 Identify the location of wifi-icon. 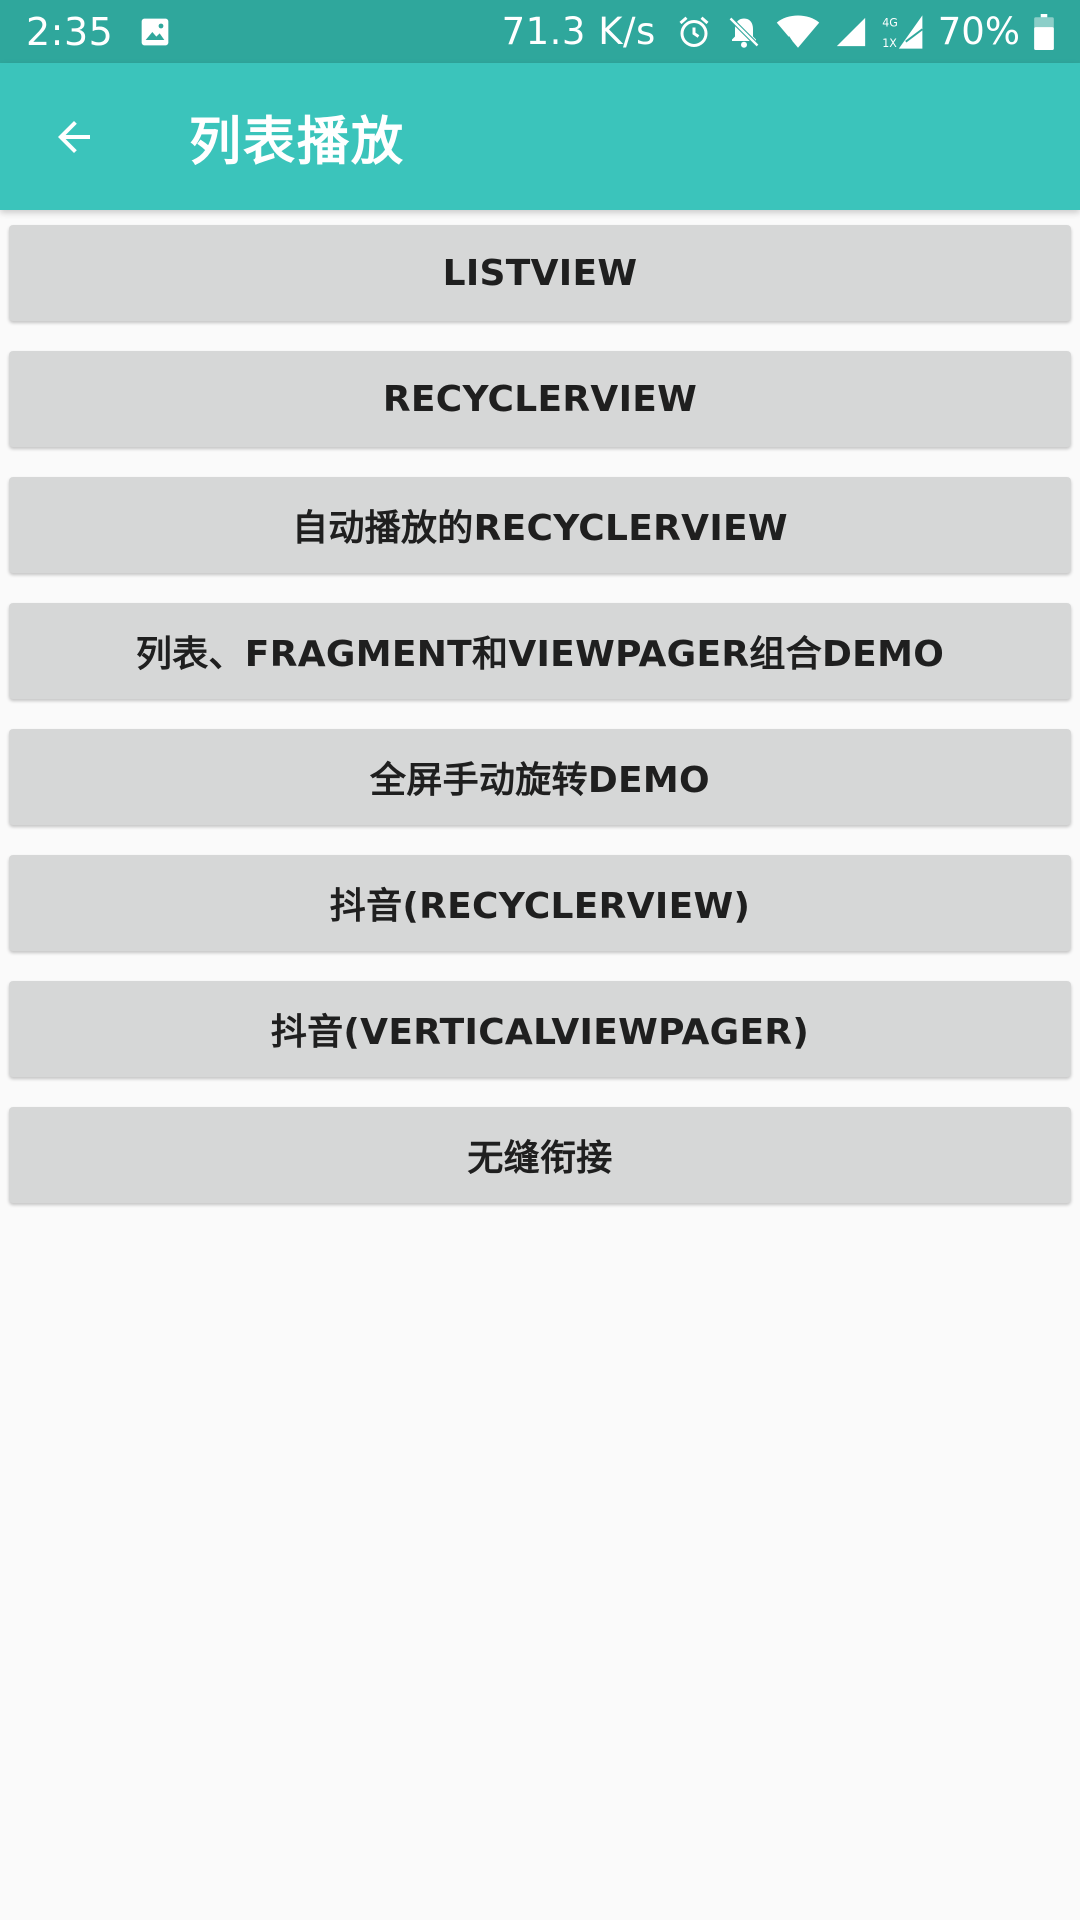
(798, 32).